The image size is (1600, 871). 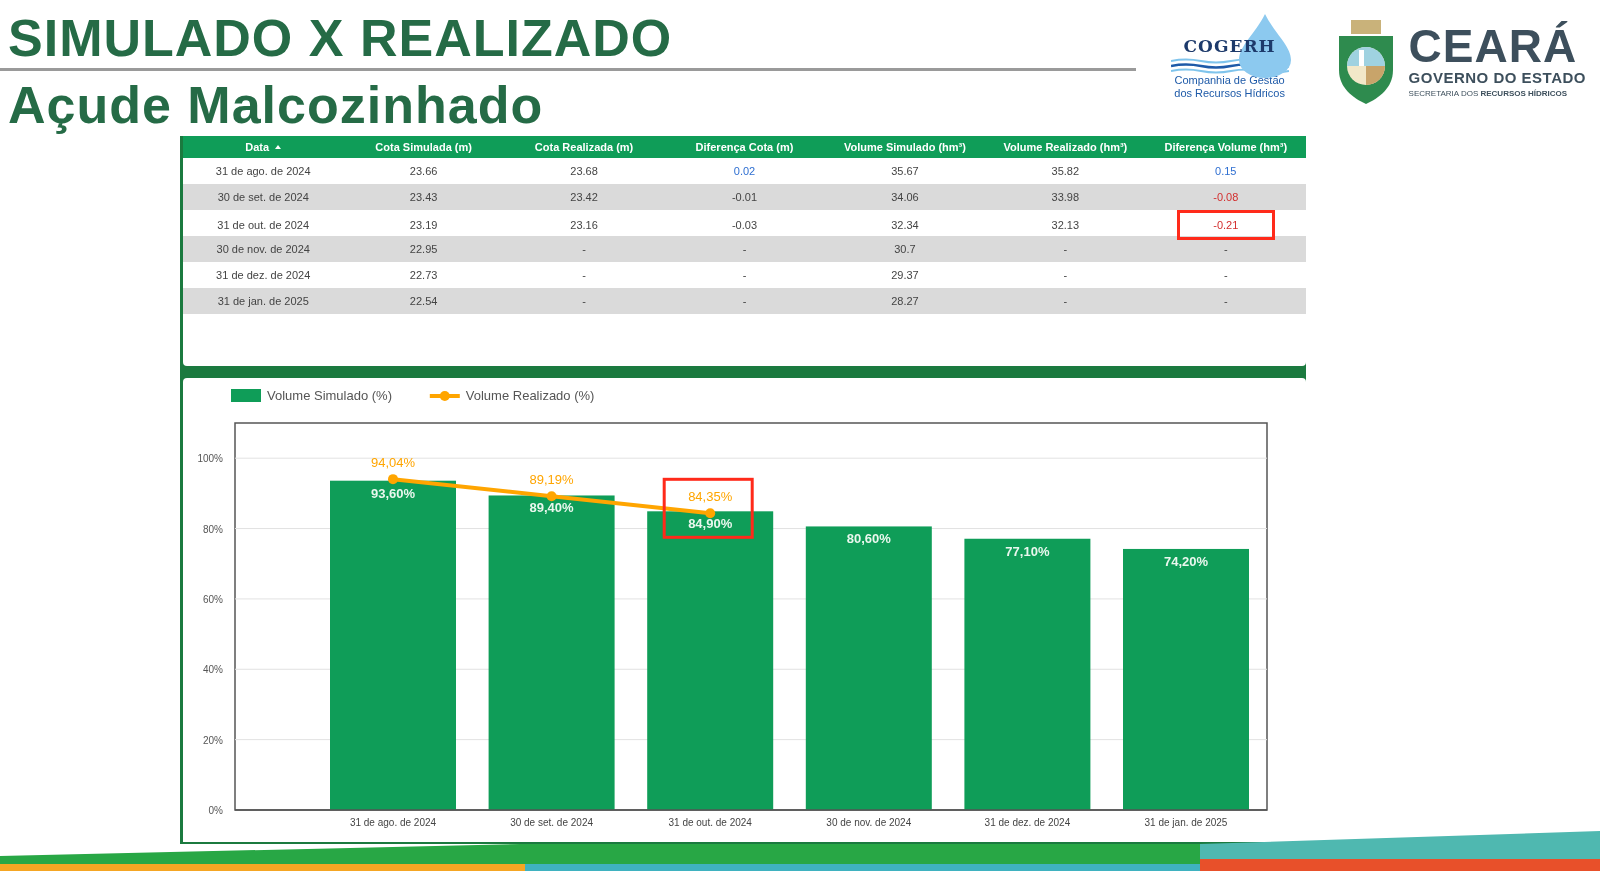 I want to click on axis-tick-label: 31 de jan. de 2025, so click(x=1186, y=822).